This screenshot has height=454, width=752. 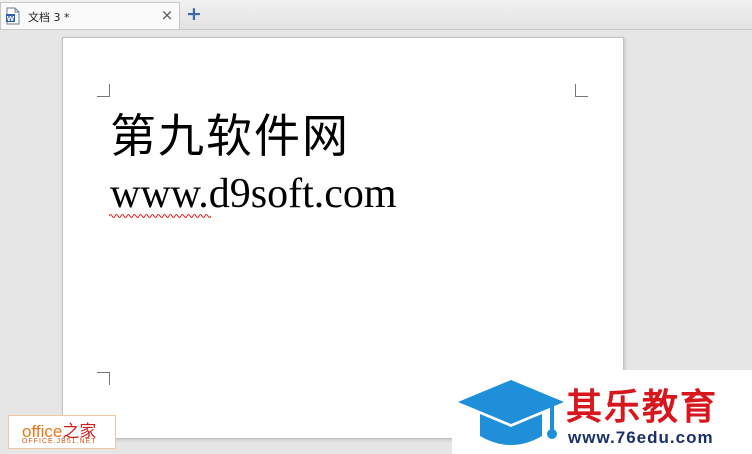 What do you see at coordinates (253, 194) in the screenshot?
I see `document-text-line: www.d9soft.com` at bounding box center [253, 194].